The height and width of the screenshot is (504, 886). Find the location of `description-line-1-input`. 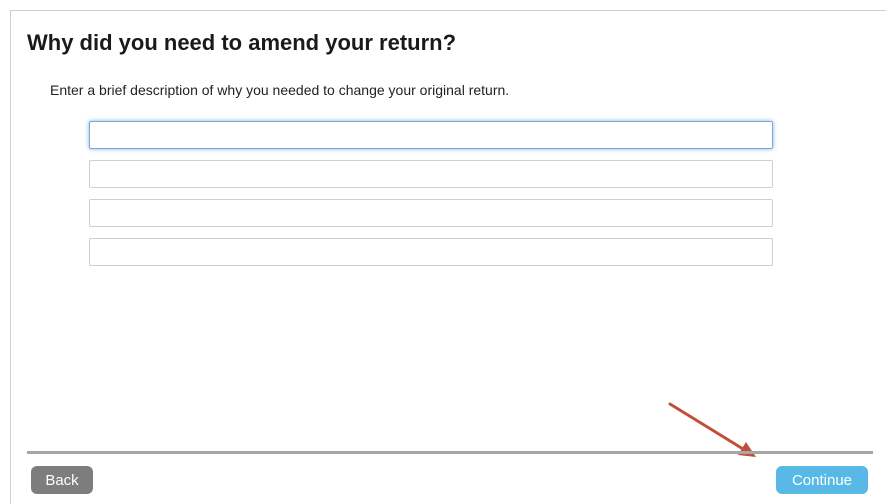

description-line-1-input is located at coordinates (431, 135).